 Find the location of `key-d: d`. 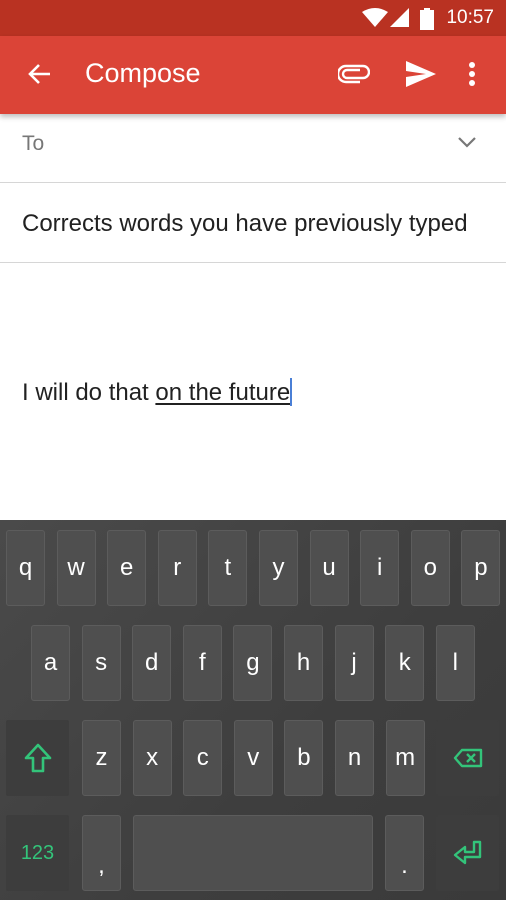

key-d: d is located at coordinates (152, 663).